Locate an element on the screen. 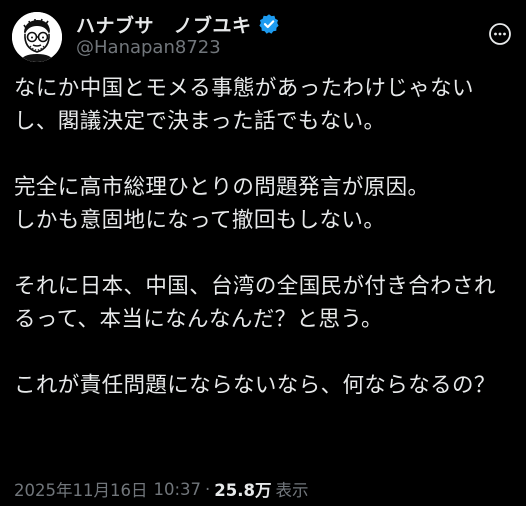 The width and height of the screenshot is (526, 506). more-options-icon is located at coordinates (500, 34).